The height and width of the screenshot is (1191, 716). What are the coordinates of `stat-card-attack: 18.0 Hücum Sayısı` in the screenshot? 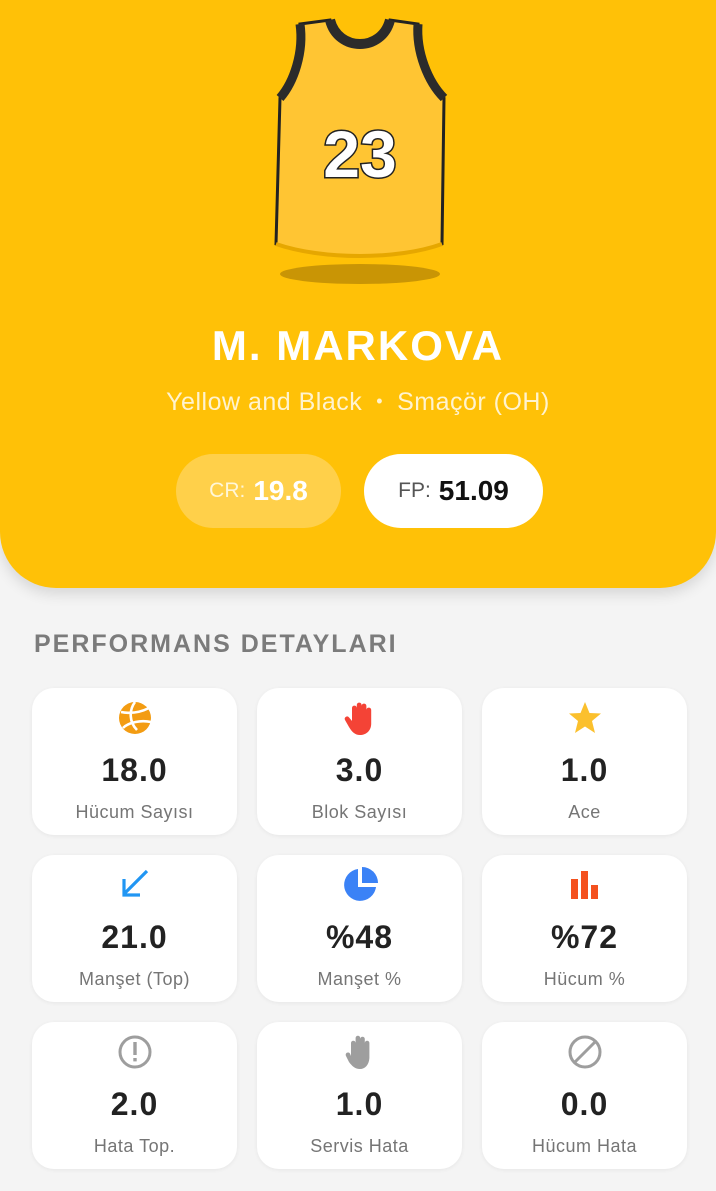 It's located at (134, 761).